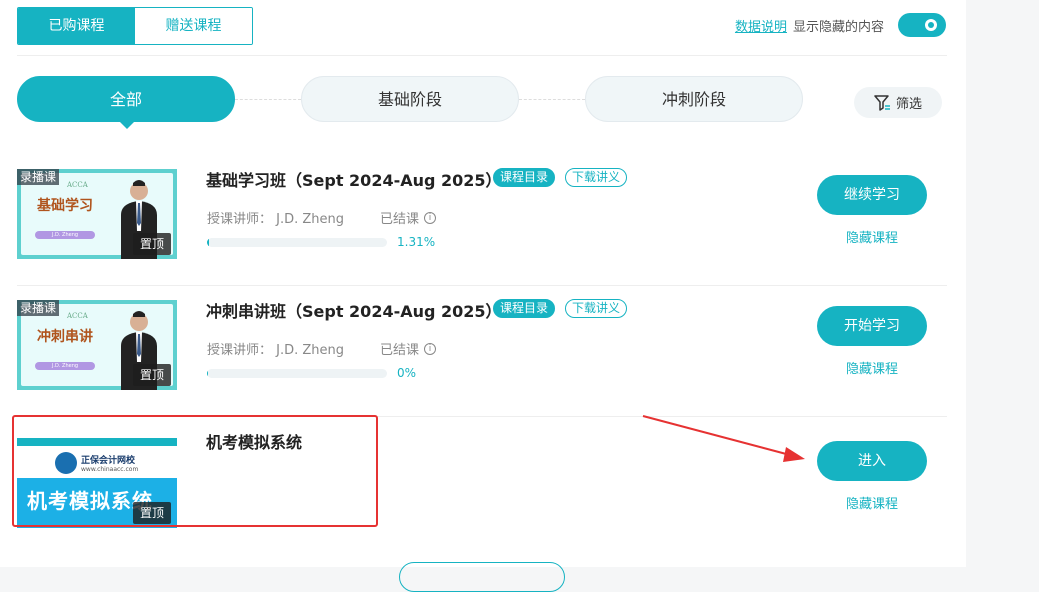 The width and height of the screenshot is (1039, 592). Describe the element at coordinates (723, 438) in the screenshot. I see `annotation-arrow-icon` at that location.